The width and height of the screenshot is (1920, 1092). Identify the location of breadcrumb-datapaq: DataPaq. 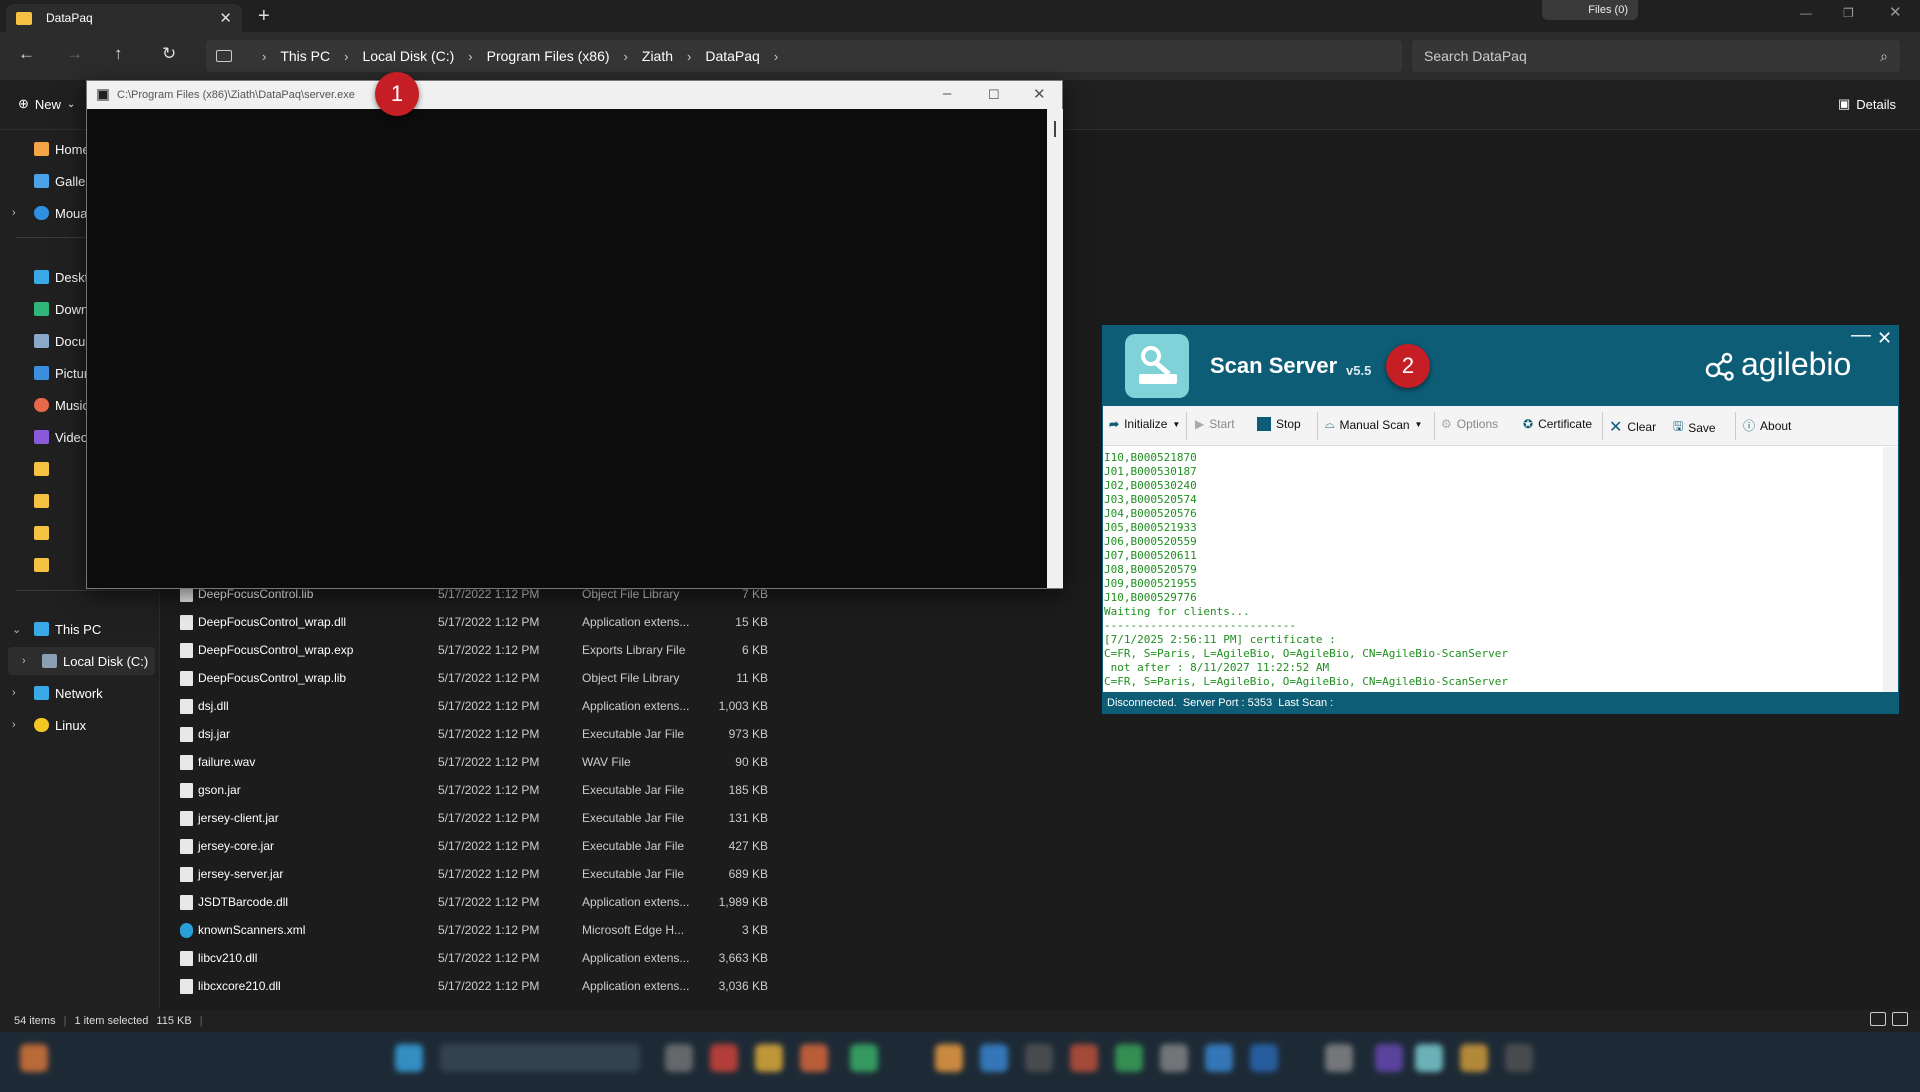
(732, 56).